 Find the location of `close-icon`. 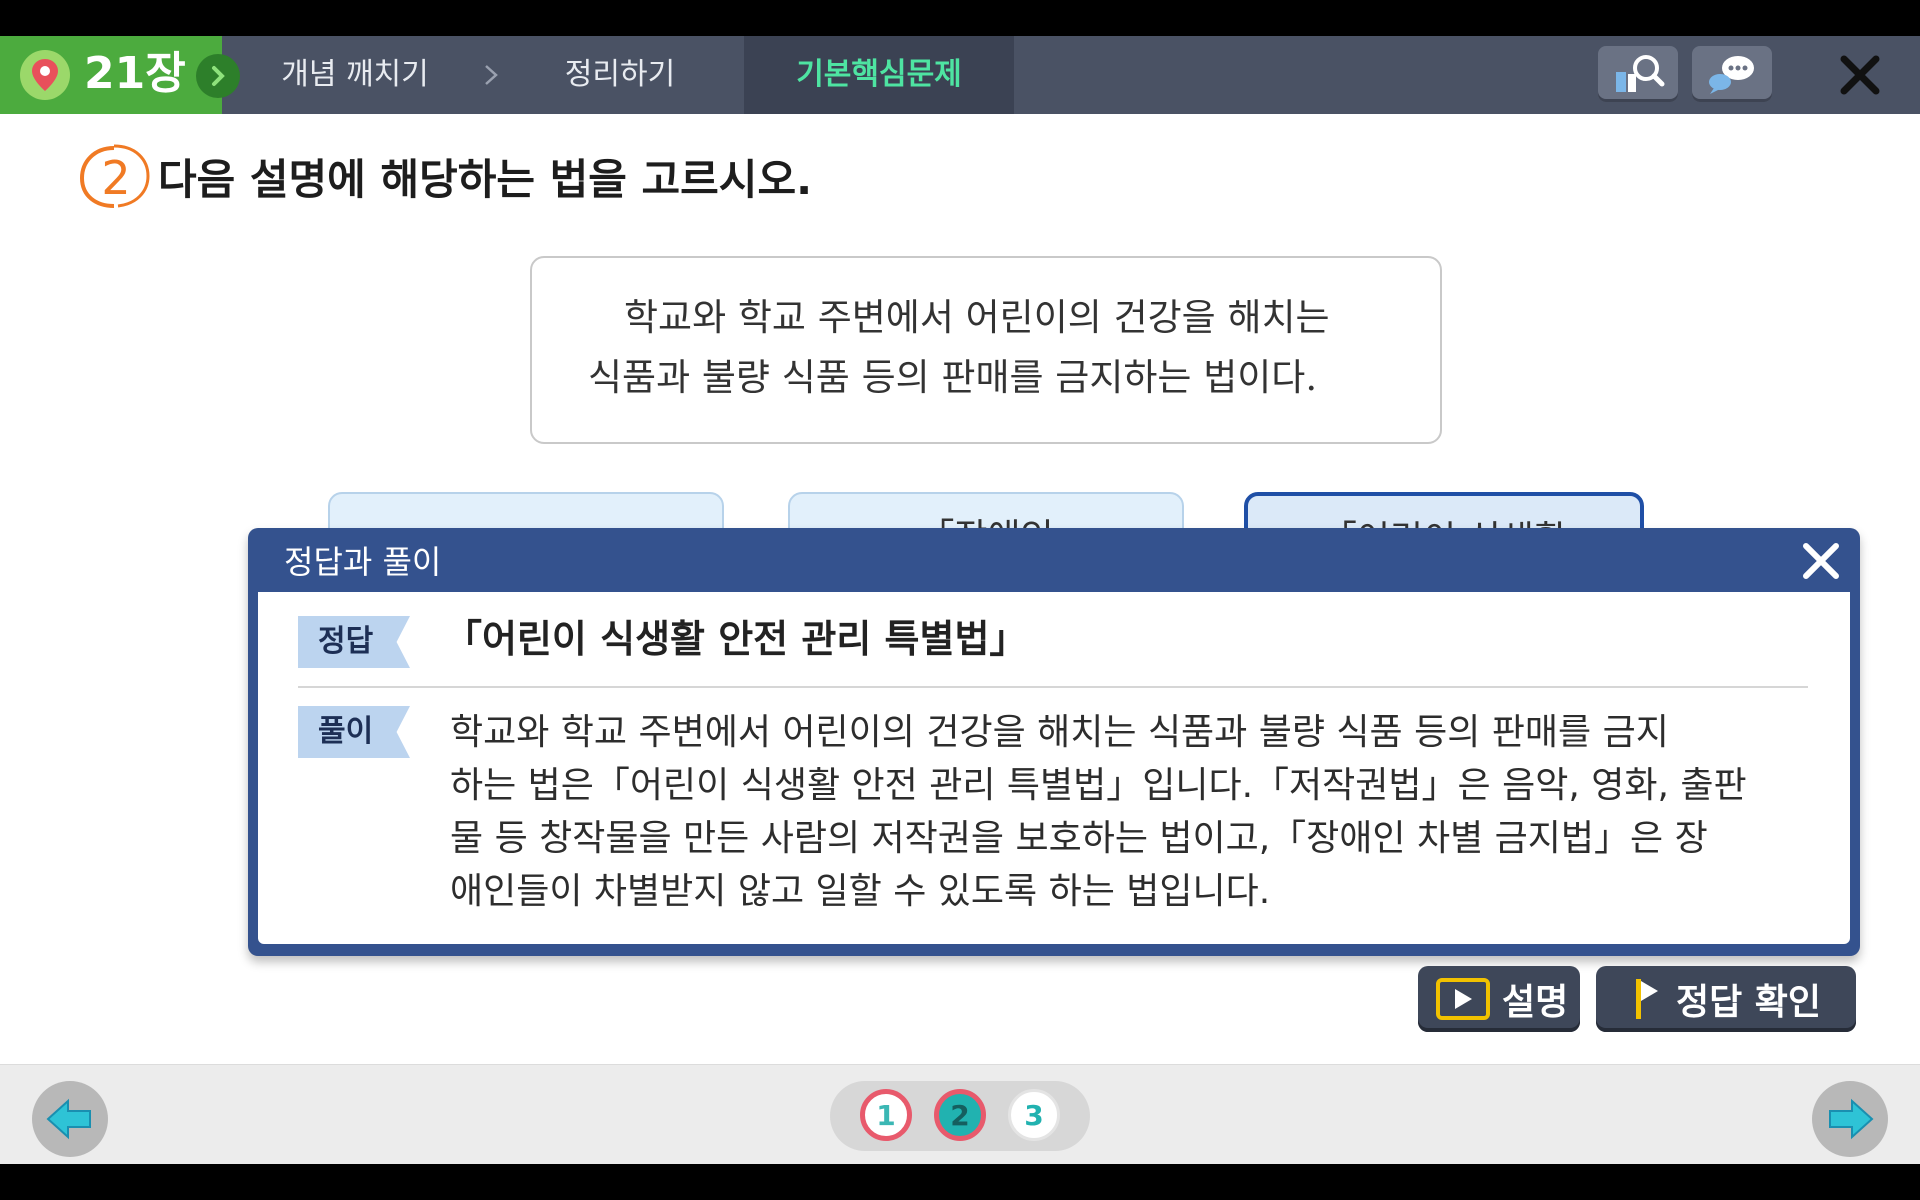

close-icon is located at coordinates (1860, 75).